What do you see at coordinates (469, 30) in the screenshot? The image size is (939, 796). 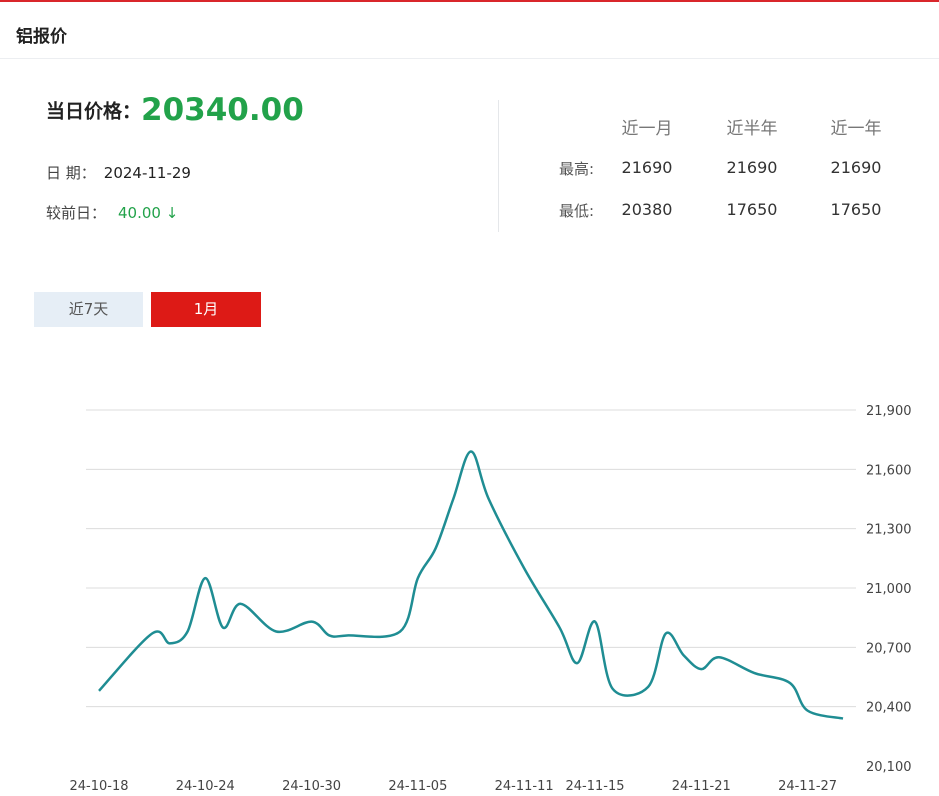 I see `header: 铝报价` at bounding box center [469, 30].